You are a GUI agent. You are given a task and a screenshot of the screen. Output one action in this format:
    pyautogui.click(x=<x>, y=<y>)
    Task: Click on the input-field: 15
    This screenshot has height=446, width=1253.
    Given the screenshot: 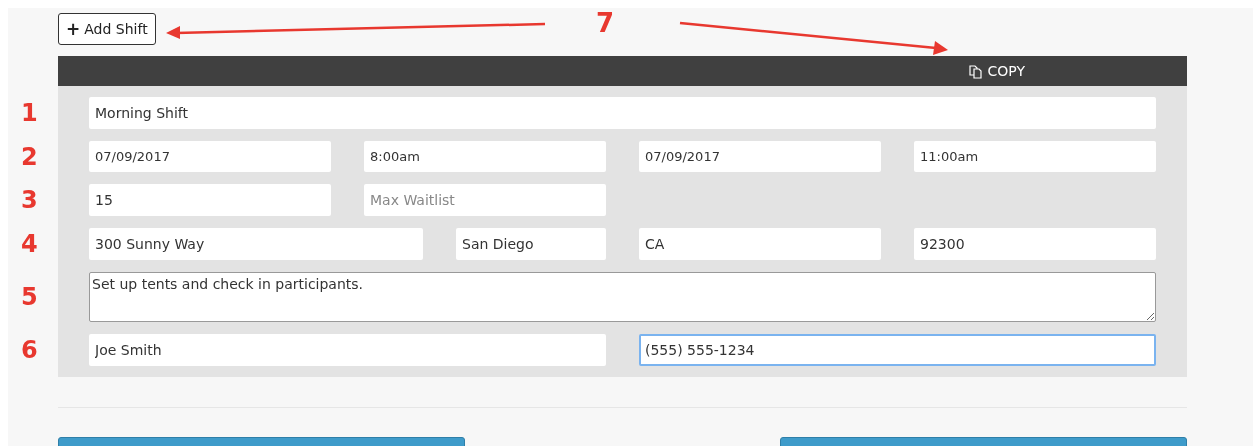 What is the action you would take?
    pyautogui.click(x=210, y=200)
    